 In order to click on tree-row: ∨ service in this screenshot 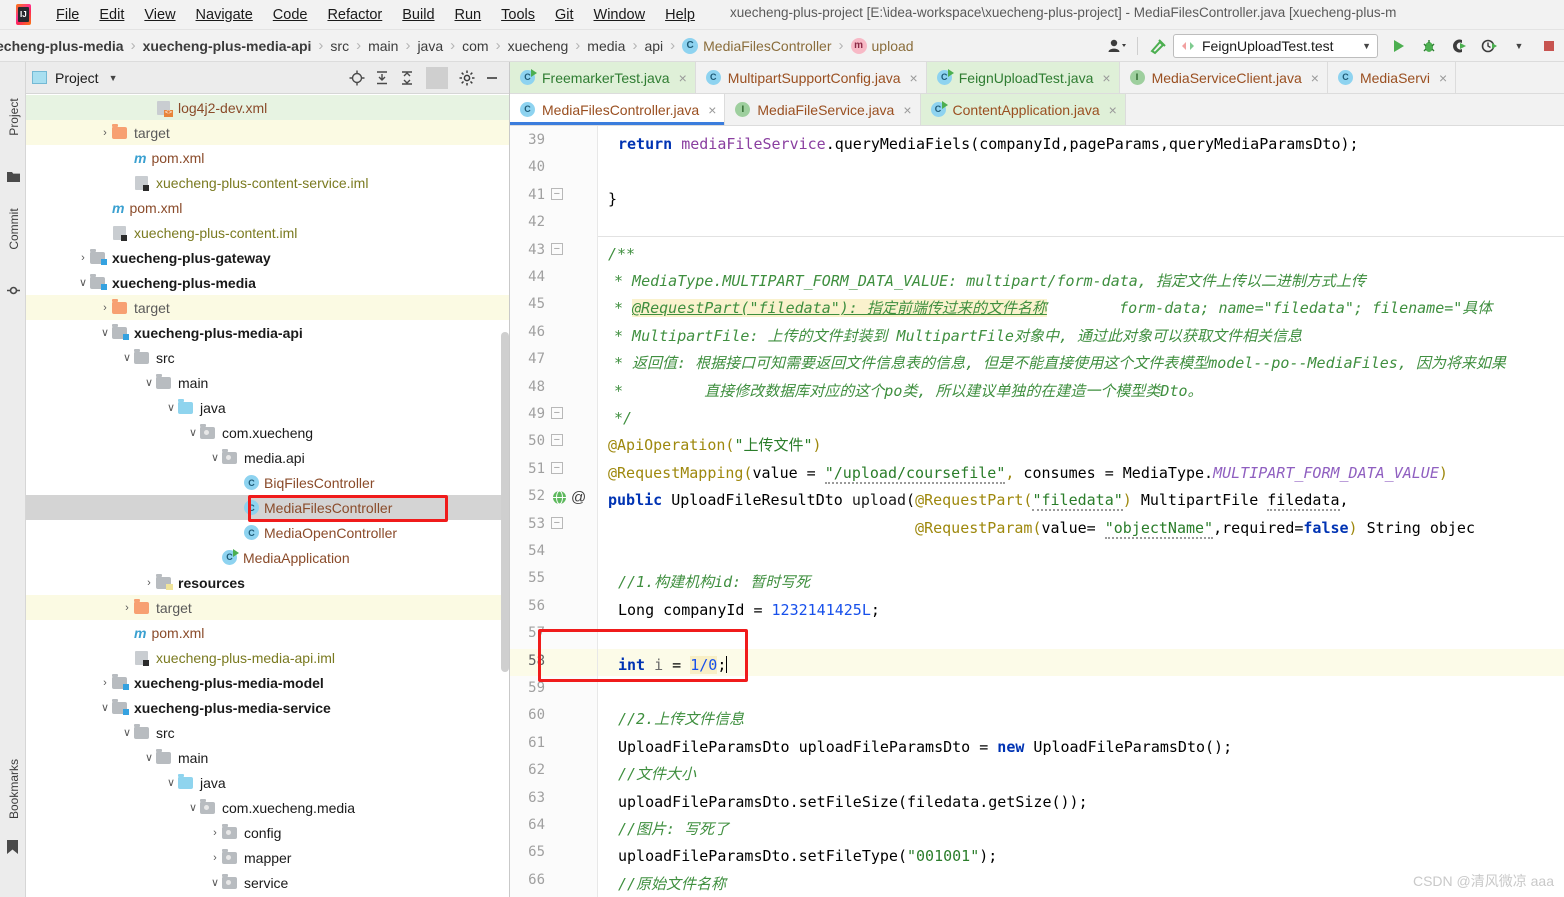, I will do `click(267, 882)`.